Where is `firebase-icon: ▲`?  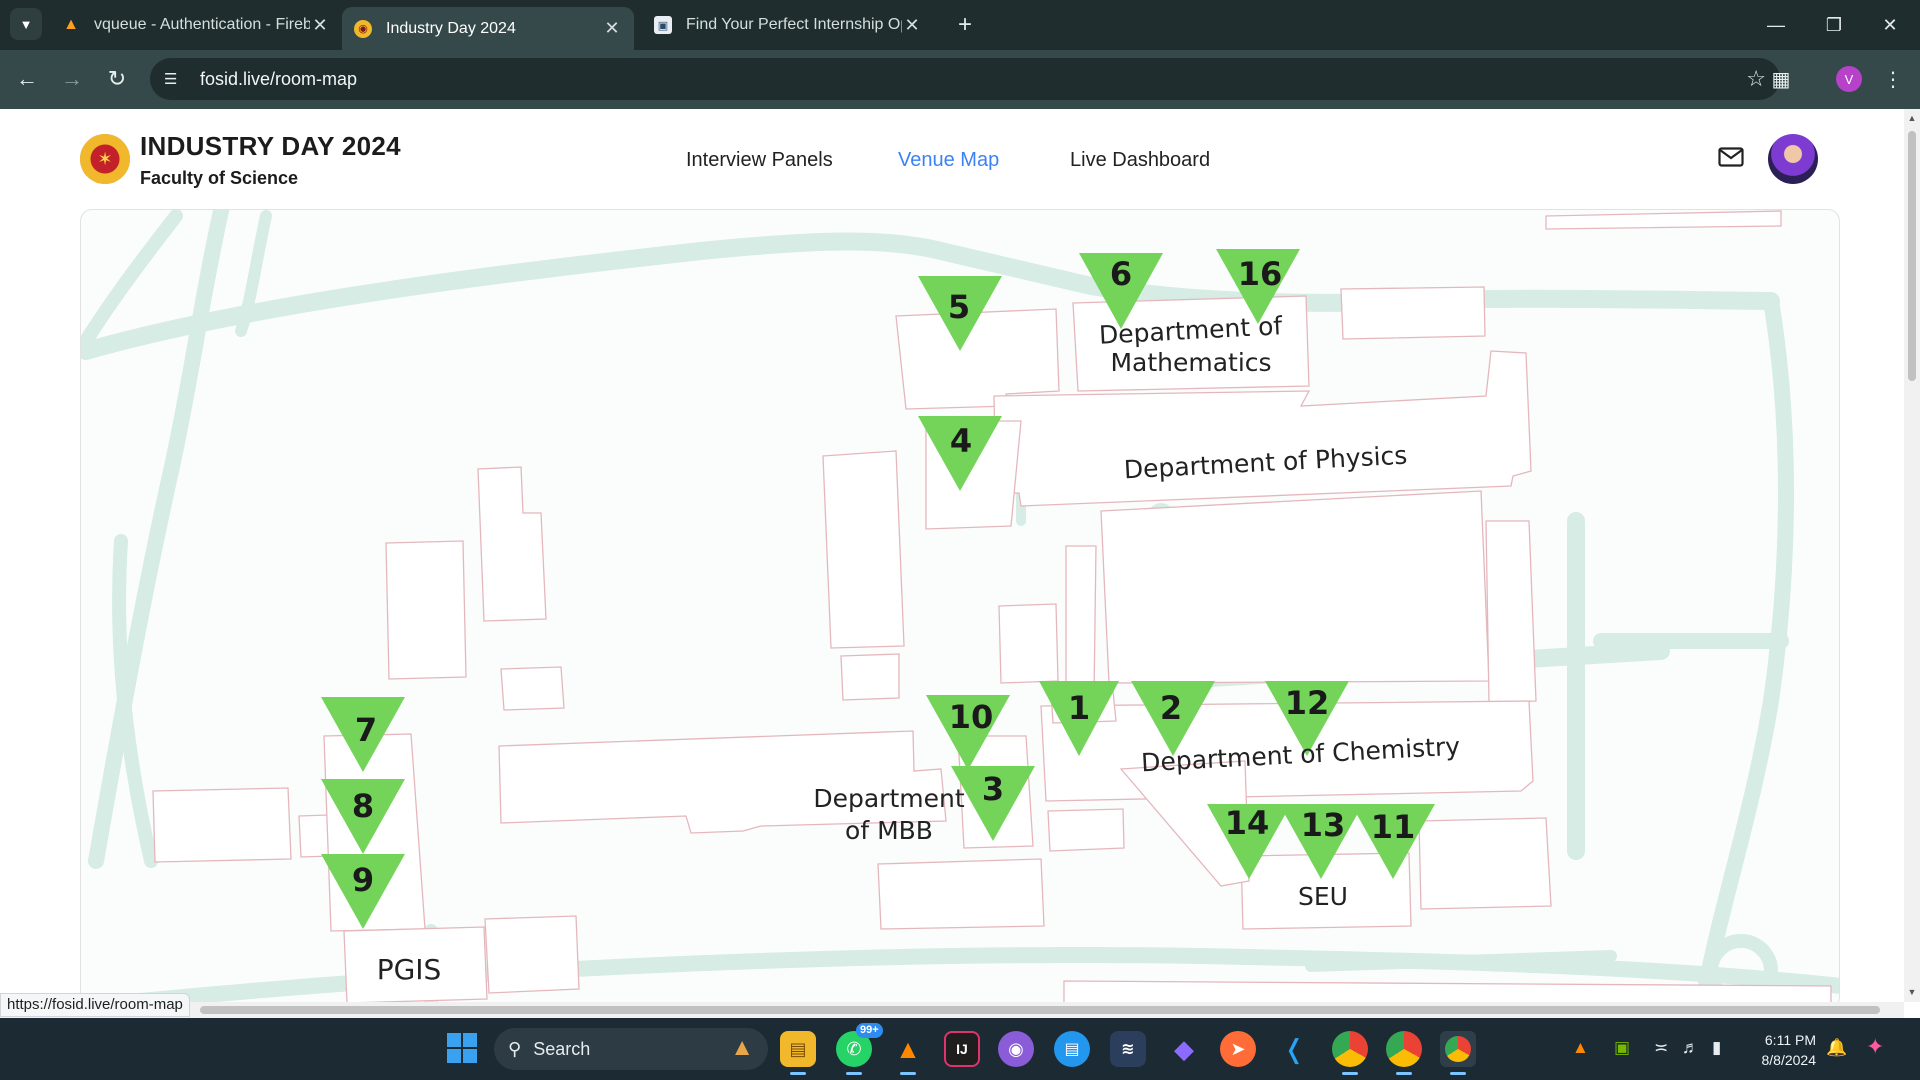
firebase-icon: ▲ is located at coordinates (71, 24).